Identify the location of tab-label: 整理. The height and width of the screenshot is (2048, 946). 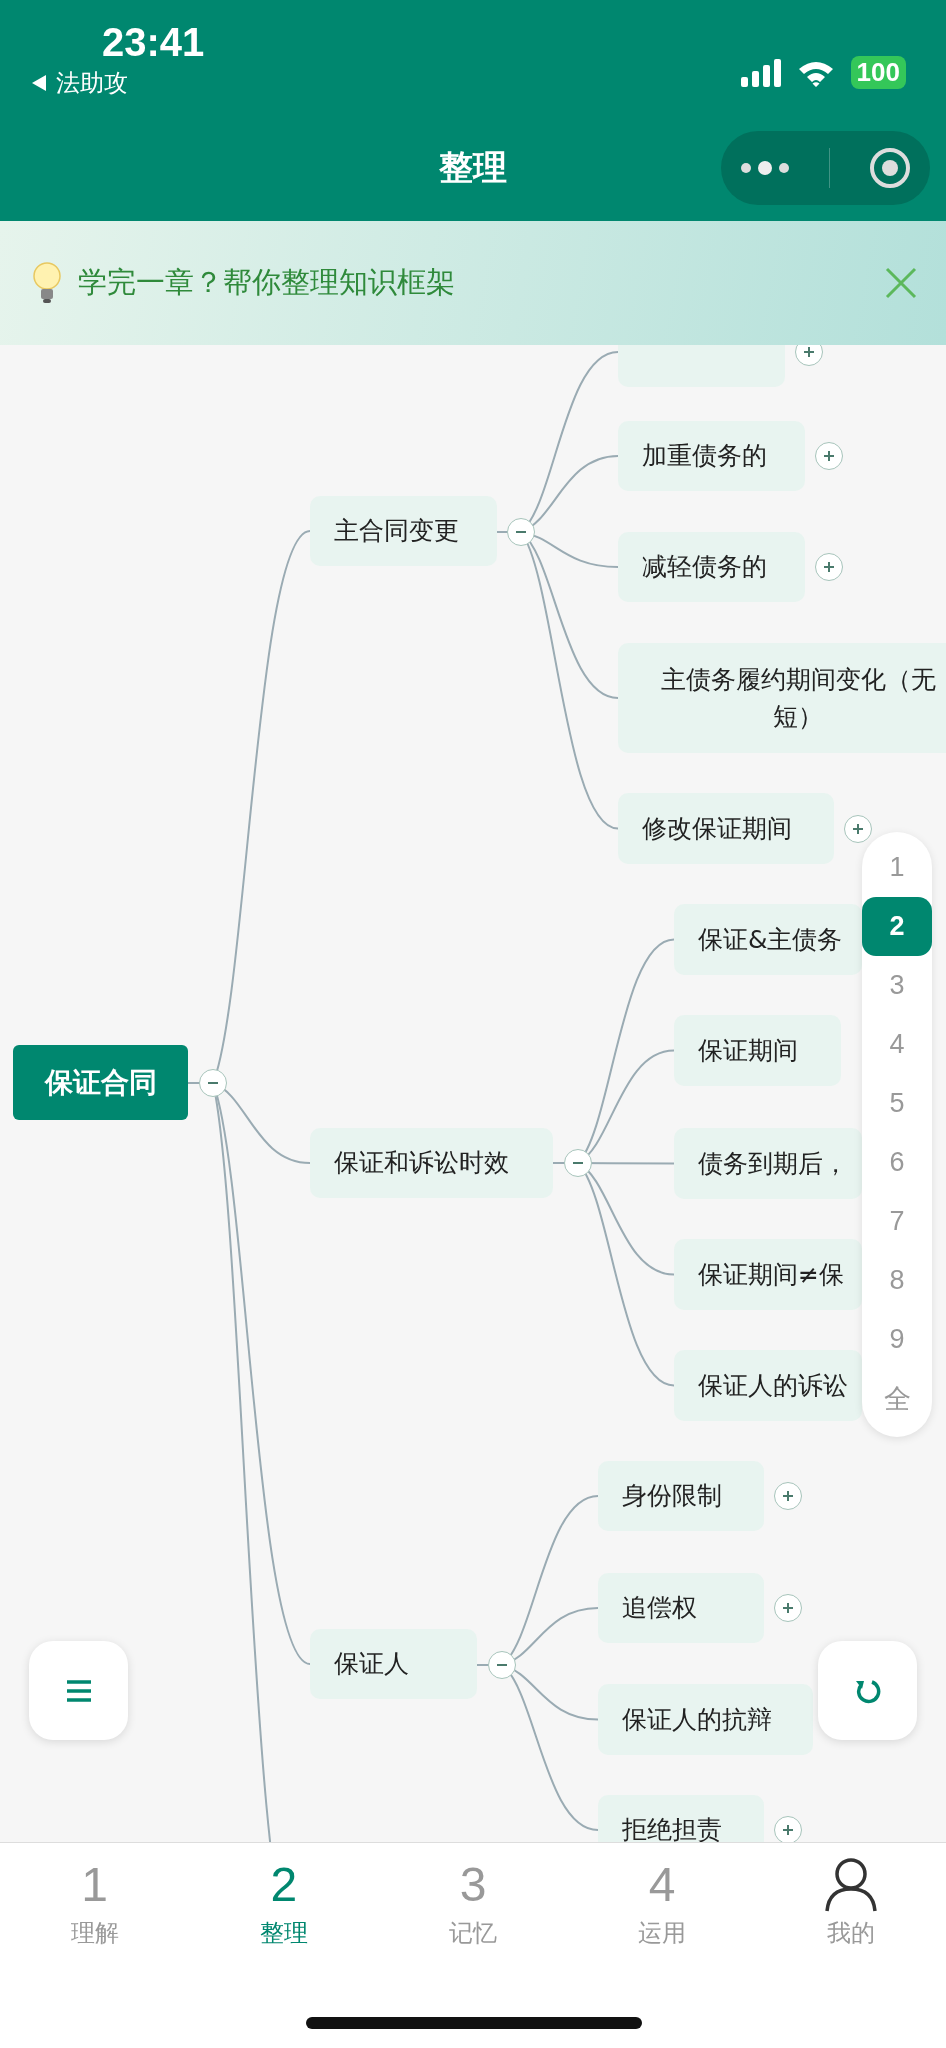
(283, 1933).